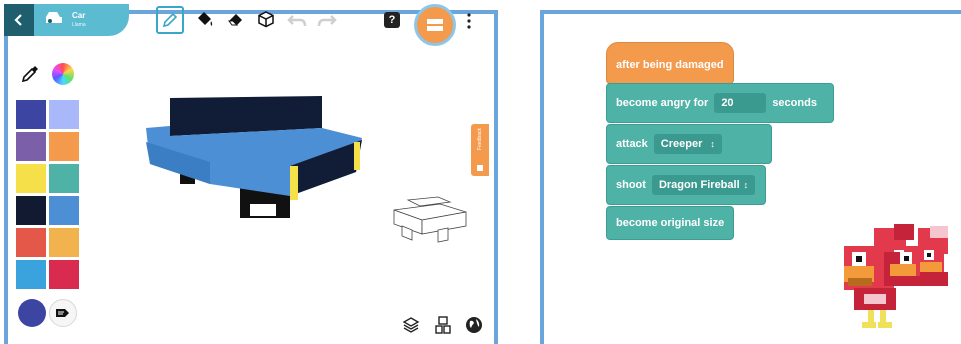  I want to click on redo-button, so click(327, 21).